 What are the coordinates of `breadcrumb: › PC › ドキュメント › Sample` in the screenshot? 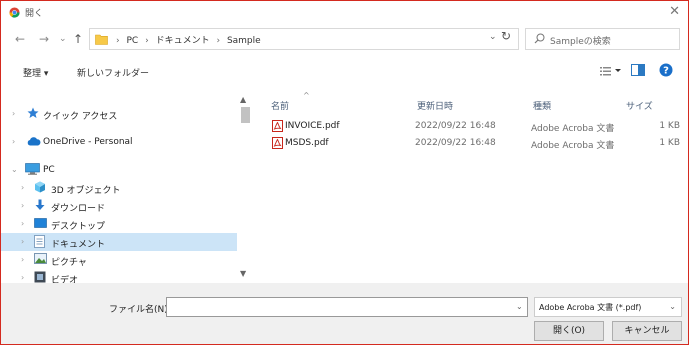 It's located at (188, 41).